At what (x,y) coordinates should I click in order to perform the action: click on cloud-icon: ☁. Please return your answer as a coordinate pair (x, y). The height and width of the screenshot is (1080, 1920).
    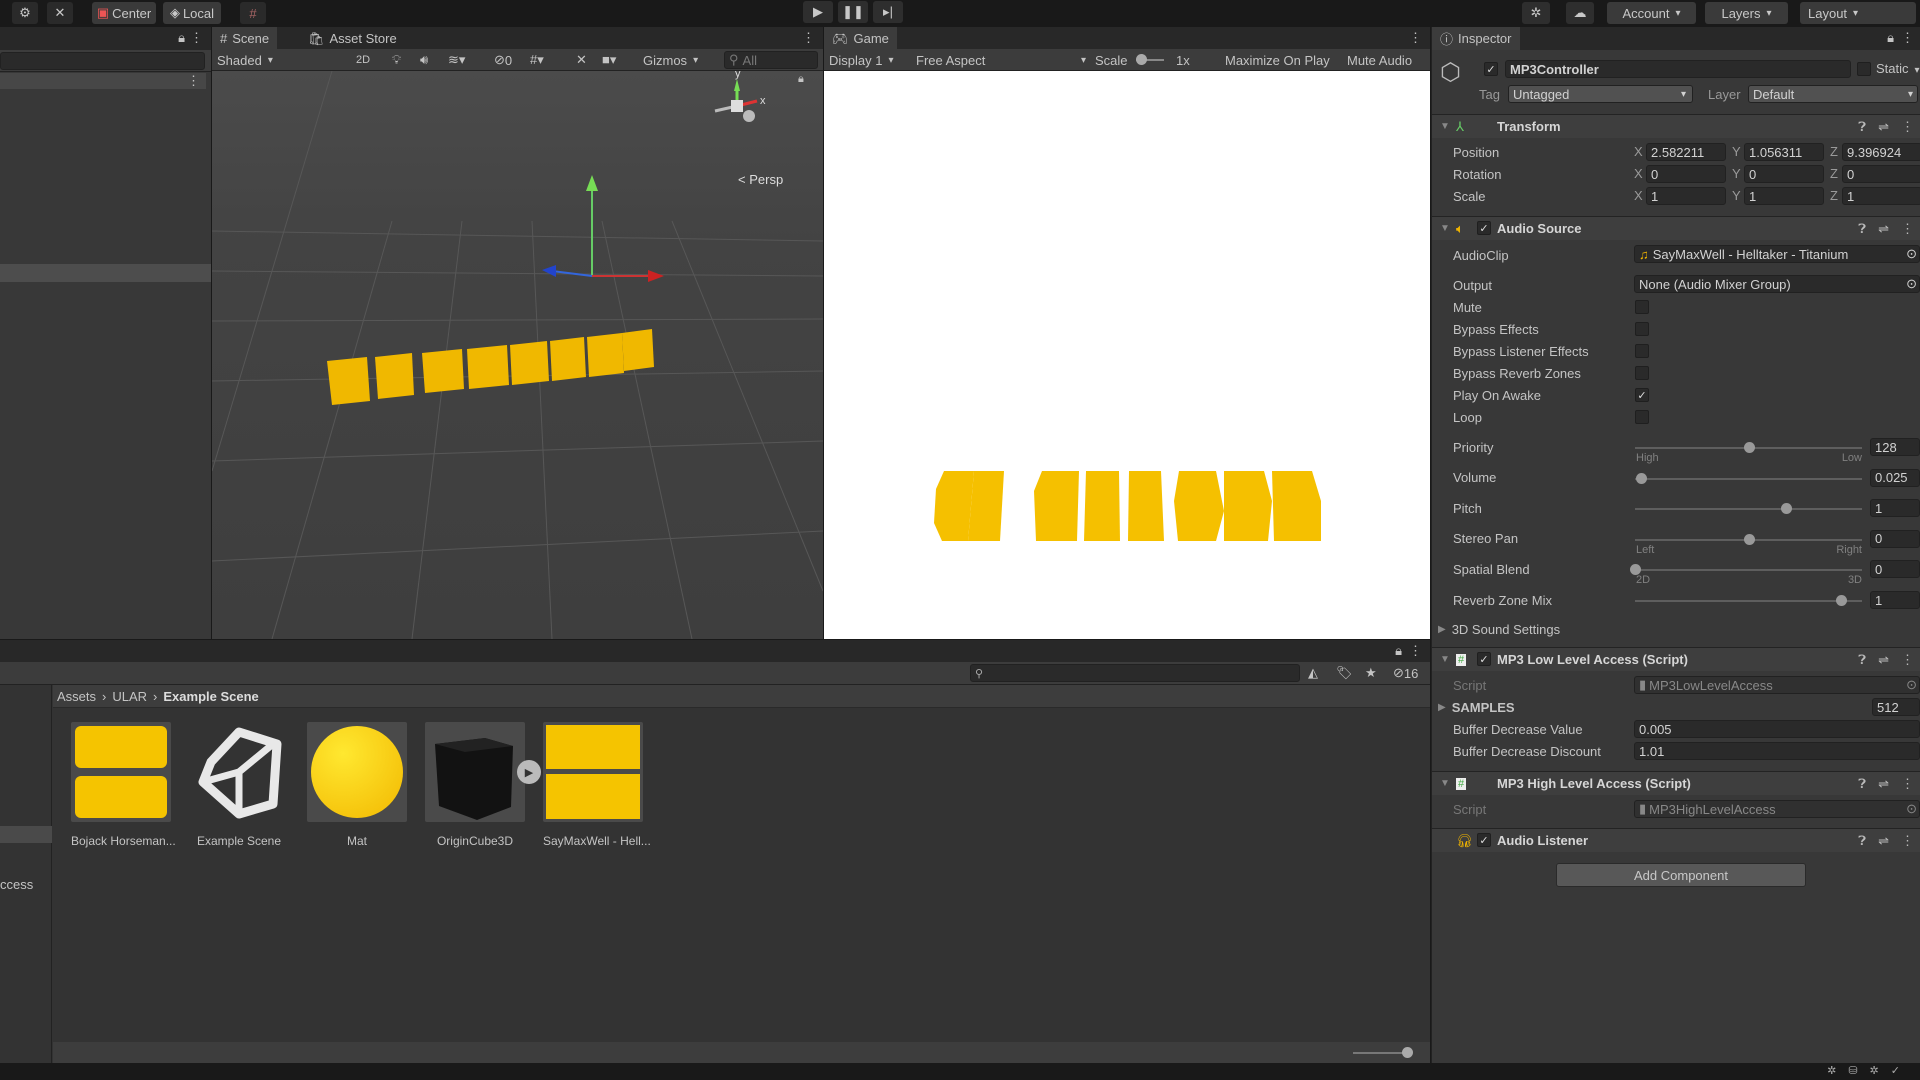
    Looking at the image, I should click on (1580, 13).